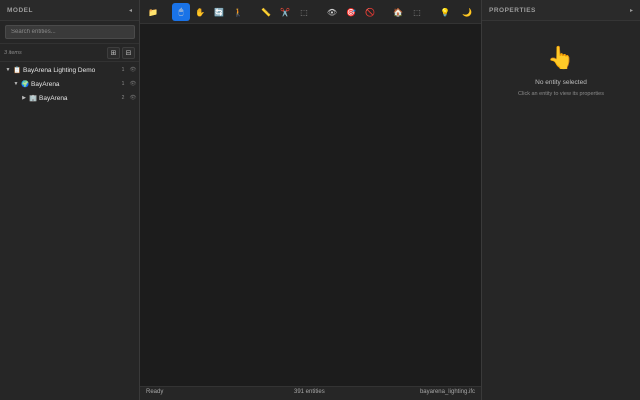 The height and width of the screenshot is (400, 640). I want to click on pan-icon: ✋, so click(200, 12).